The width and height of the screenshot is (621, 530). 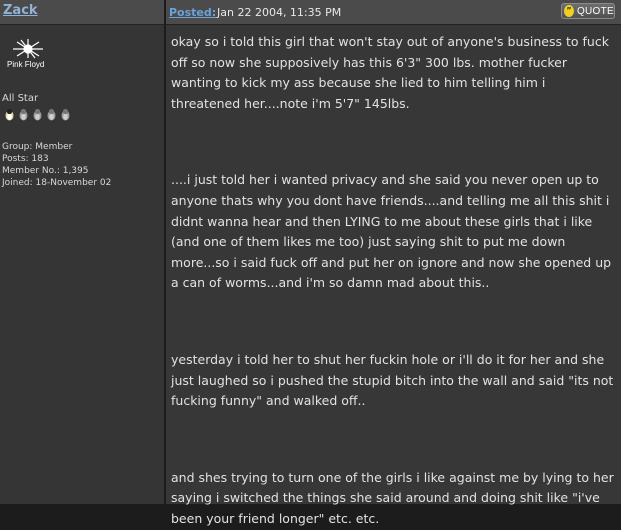 What do you see at coordinates (20, 98) in the screenshot?
I see `member-rank: All Star` at bounding box center [20, 98].